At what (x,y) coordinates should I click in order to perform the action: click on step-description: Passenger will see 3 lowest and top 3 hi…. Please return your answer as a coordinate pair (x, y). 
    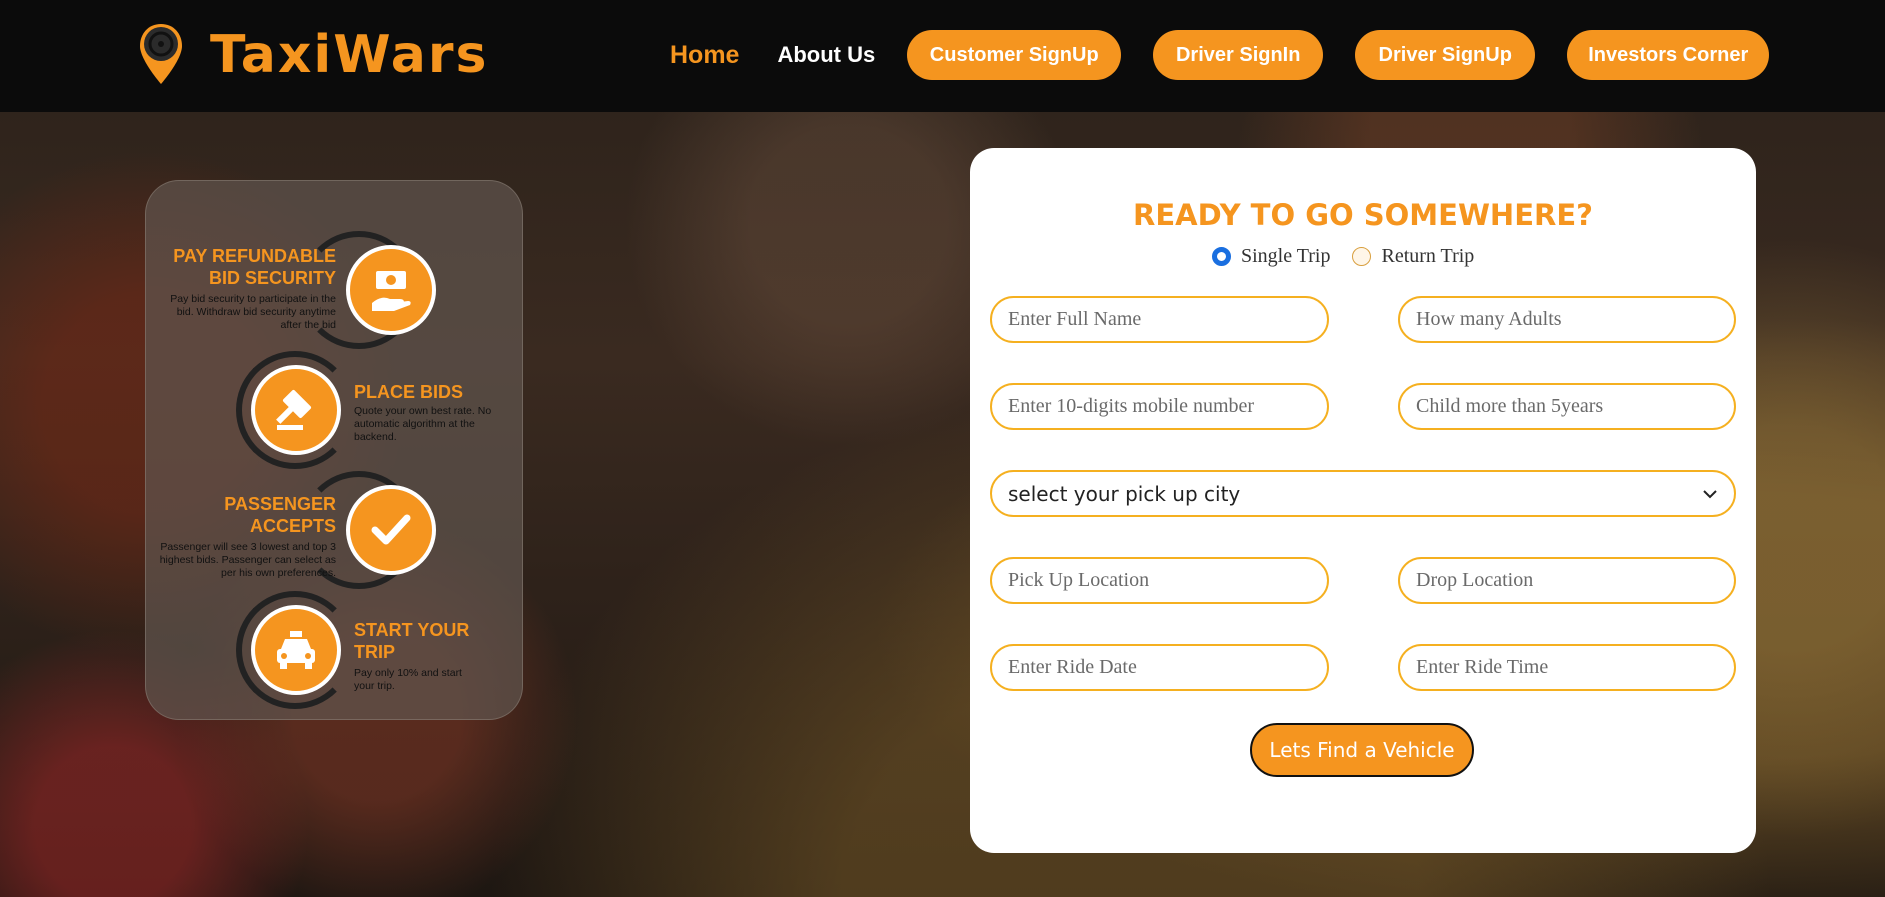
    Looking at the image, I should click on (247, 560).